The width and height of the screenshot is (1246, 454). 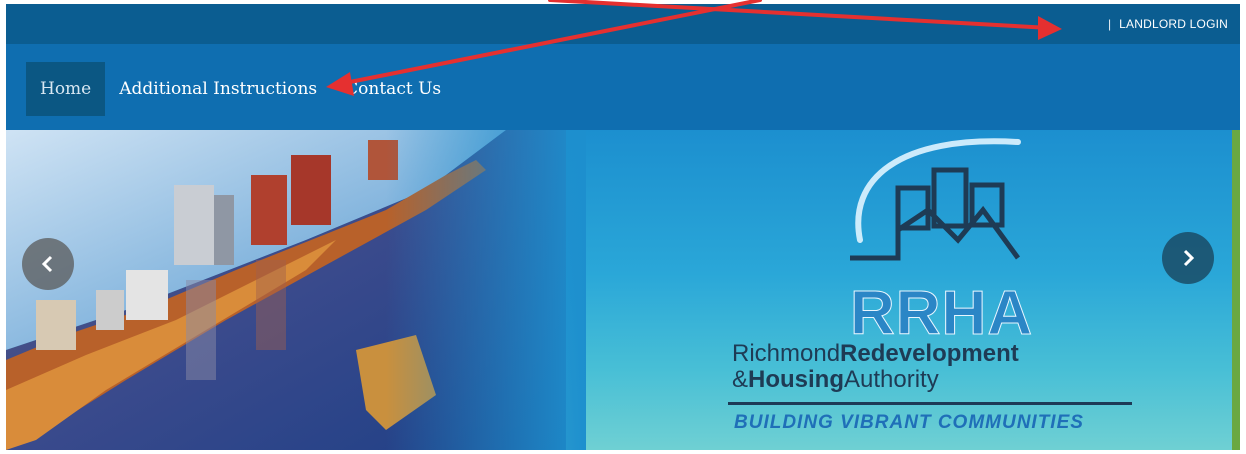 What do you see at coordinates (393, 89) in the screenshot?
I see `nav-item-contact-us: Contact Us` at bounding box center [393, 89].